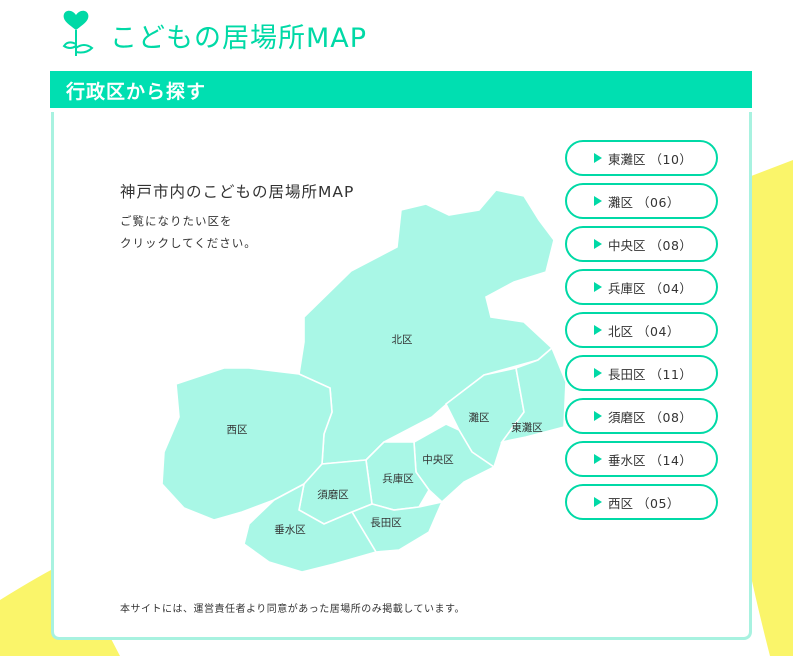 The height and width of the screenshot is (656, 793). I want to click on ward-button-tarumi: 垂水区 （14）, so click(641, 459).